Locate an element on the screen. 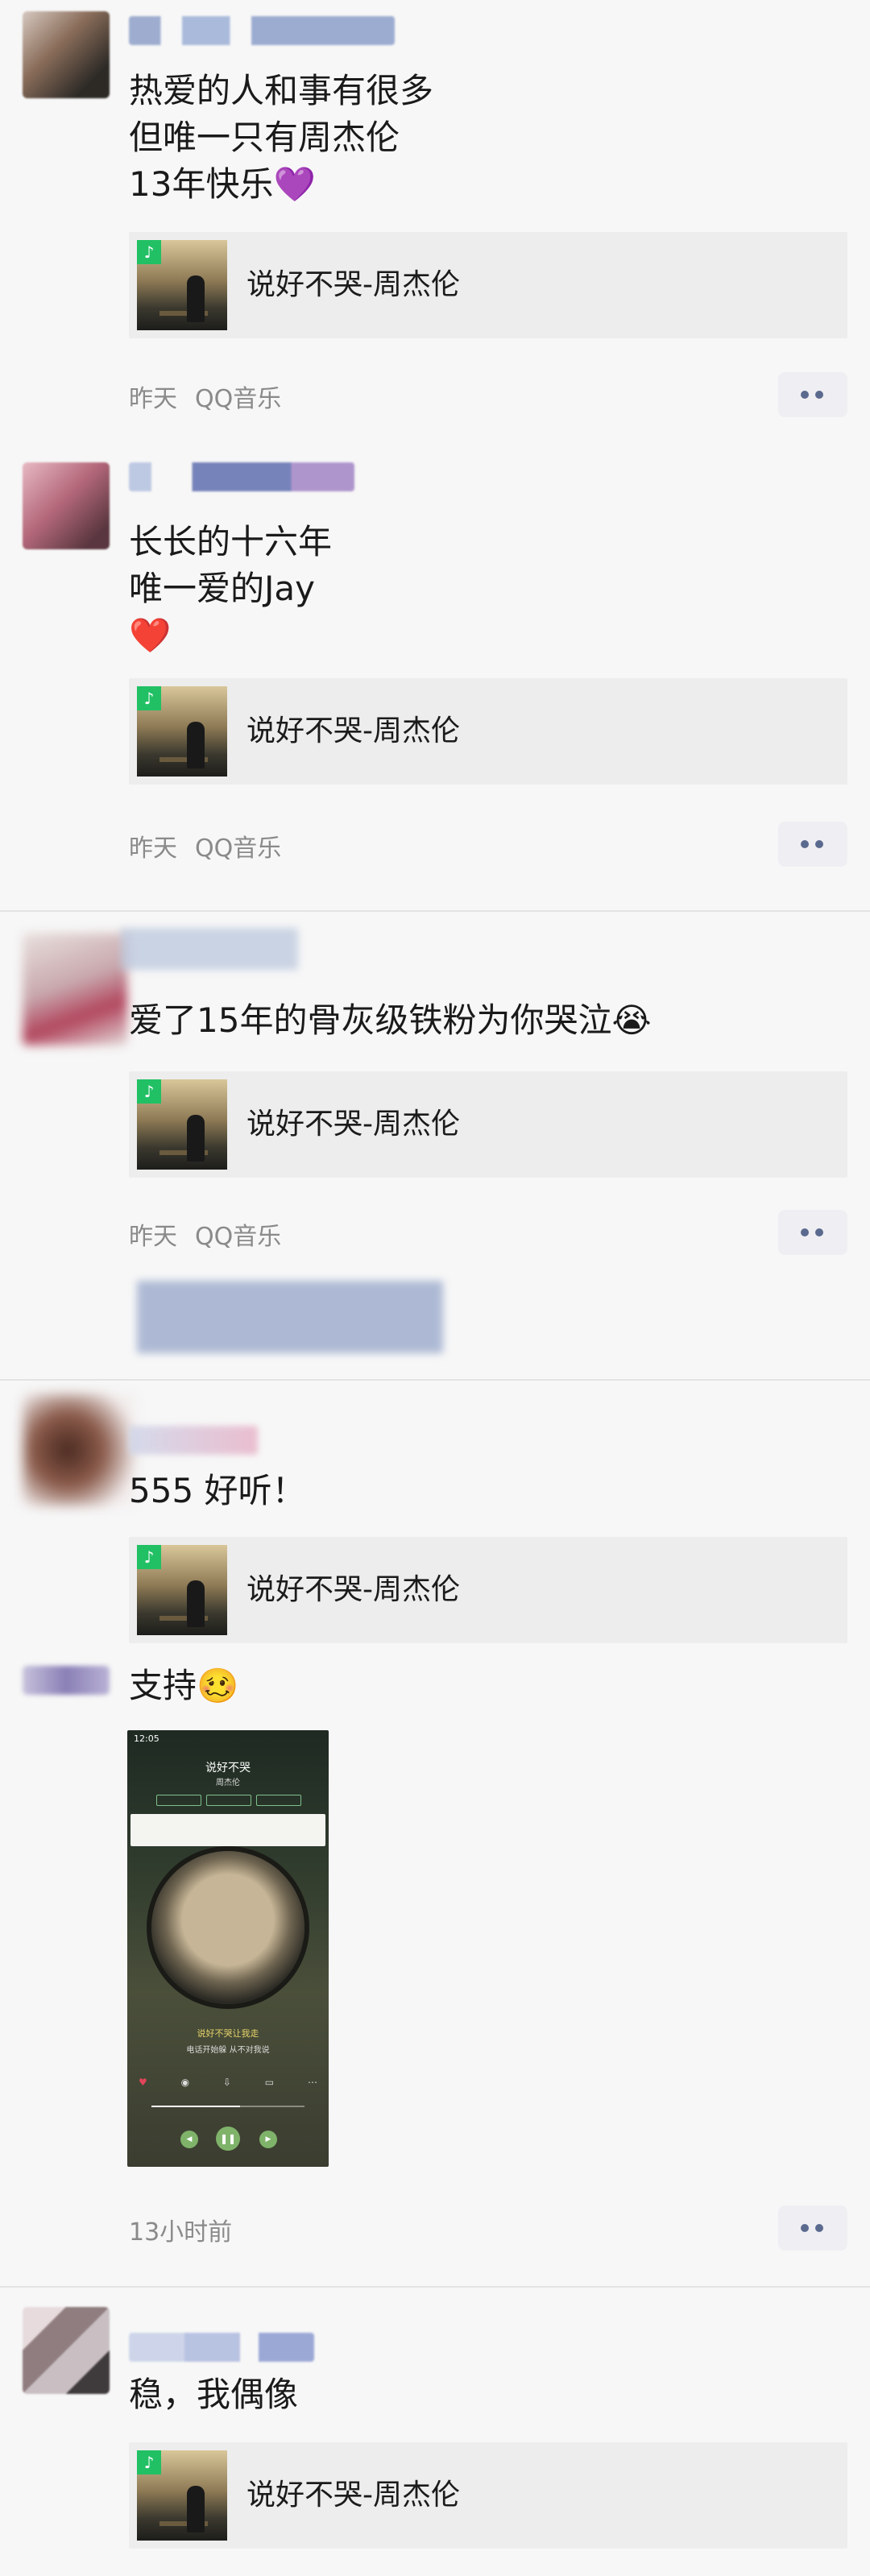  post-time: 13小时前 is located at coordinates (181, 2232).